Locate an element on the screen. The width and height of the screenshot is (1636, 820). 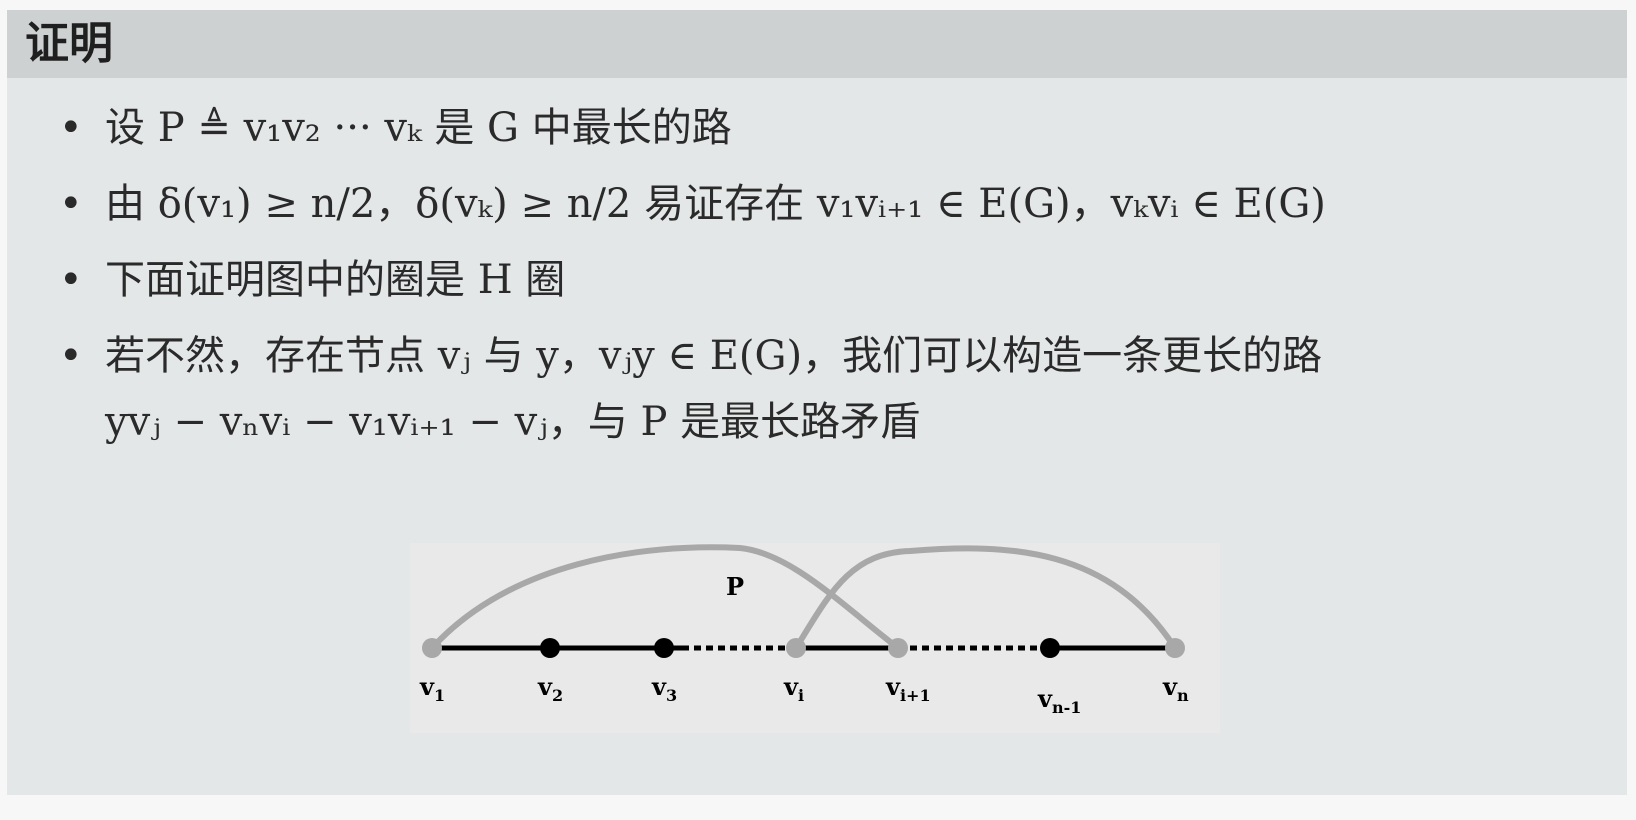
slide-title: 证明 is located at coordinates (69, 43).